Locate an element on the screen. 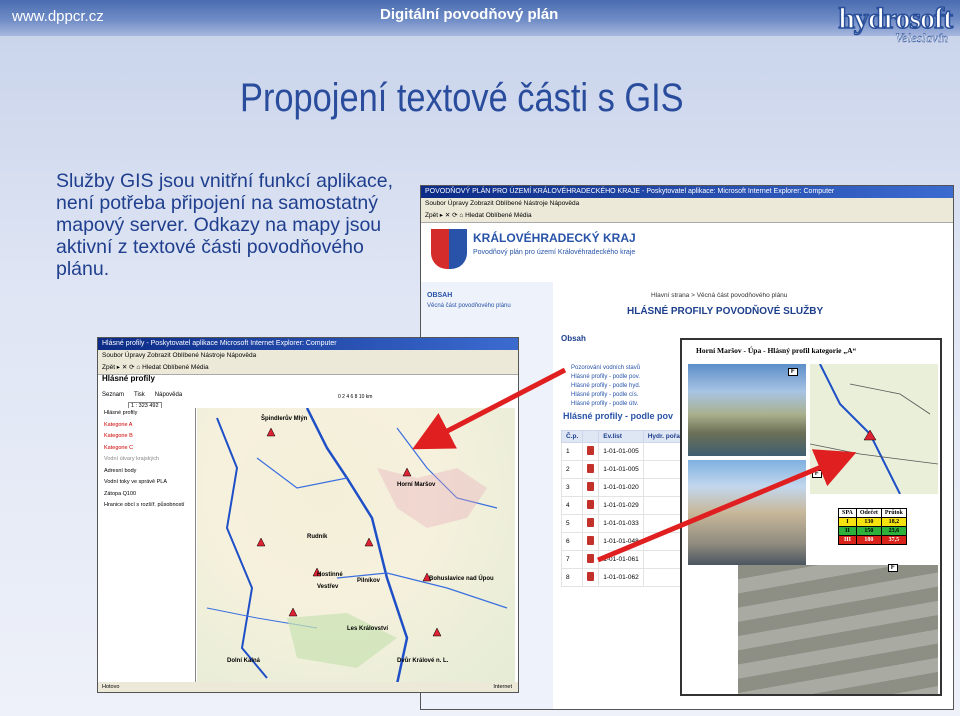  arrow-to-profile is located at coordinates (727, 506).